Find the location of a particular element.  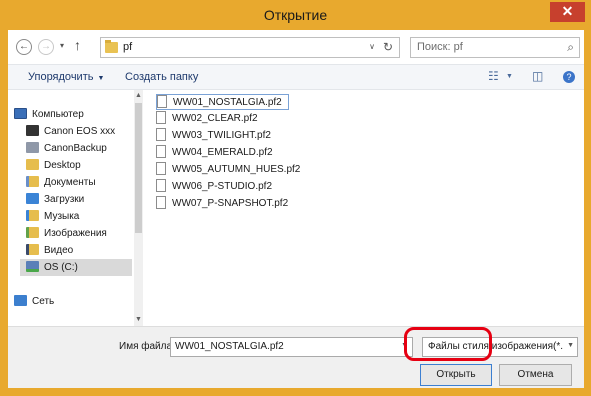

sidebar-item-camera: Canon EOS xxx is located at coordinates (70, 131).